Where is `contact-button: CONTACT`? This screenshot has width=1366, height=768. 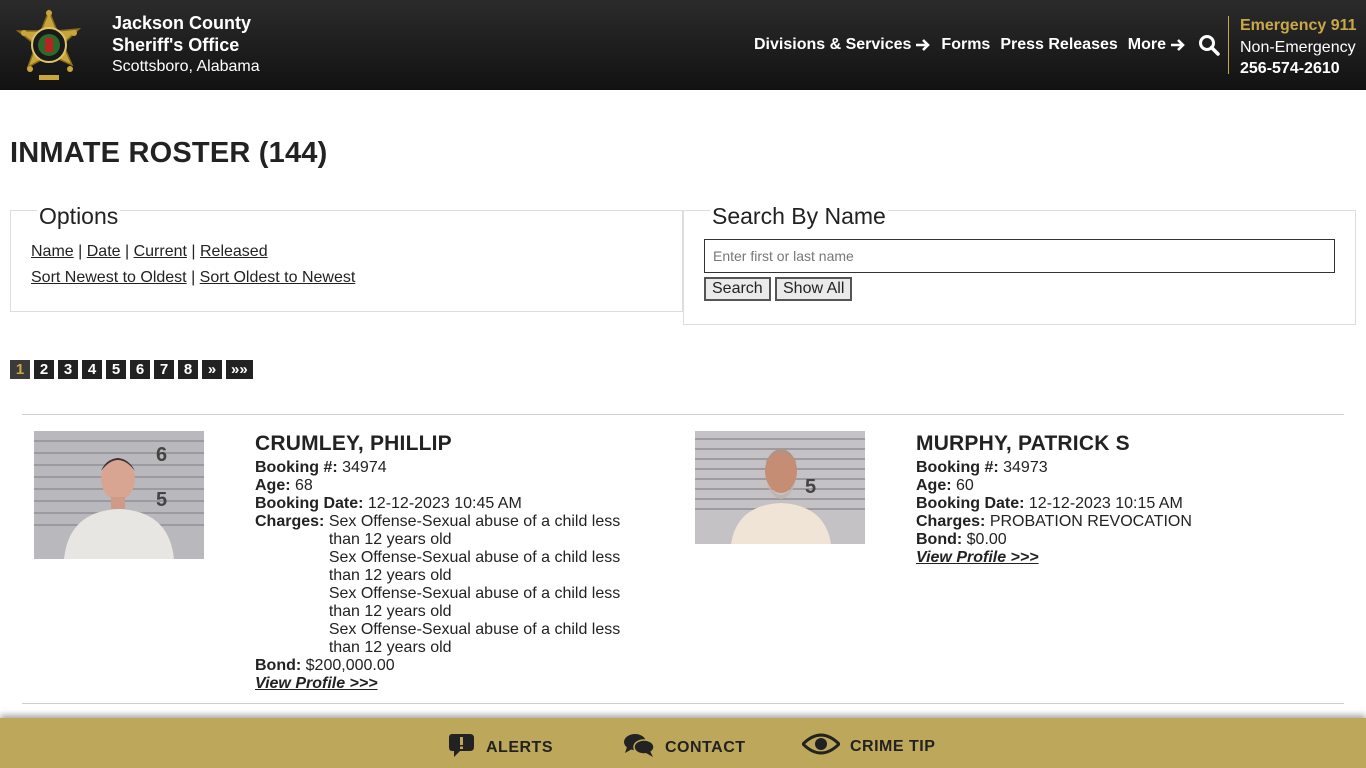 contact-button: CONTACT is located at coordinates (684, 747).